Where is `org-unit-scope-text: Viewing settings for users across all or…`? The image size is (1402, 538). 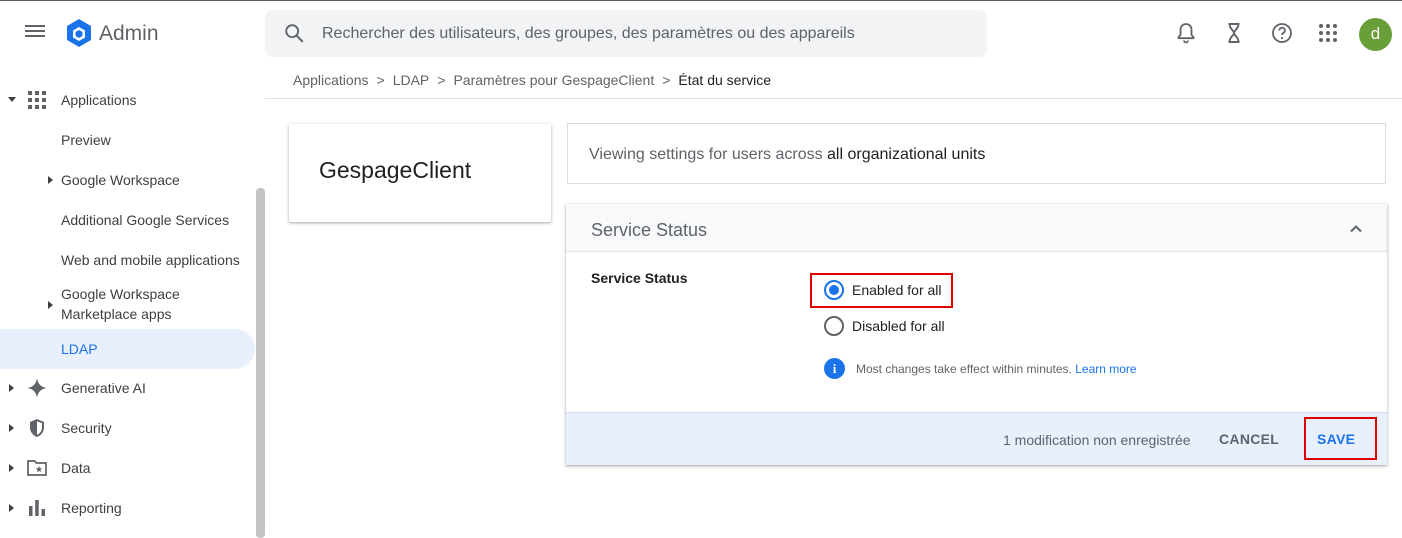 org-unit-scope-text: Viewing settings for users across all or… is located at coordinates (787, 155).